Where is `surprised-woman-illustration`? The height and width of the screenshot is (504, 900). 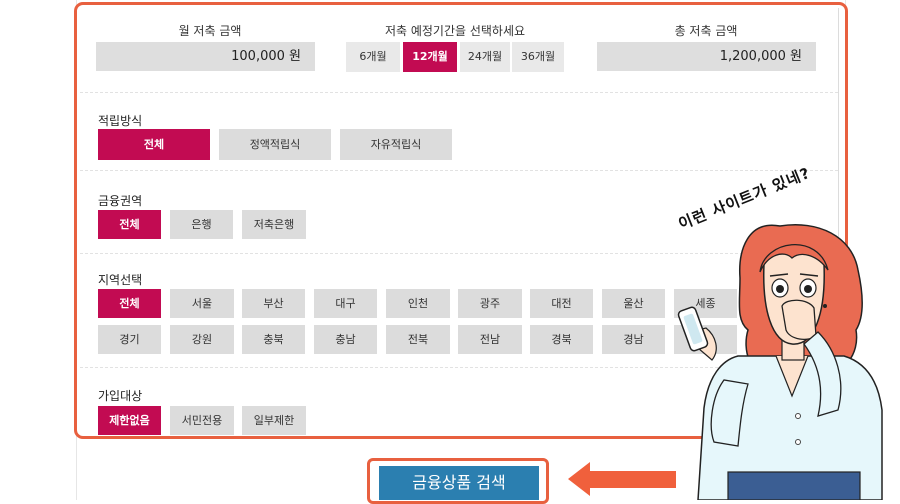
surprised-woman-illustration is located at coordinates (780, 362).